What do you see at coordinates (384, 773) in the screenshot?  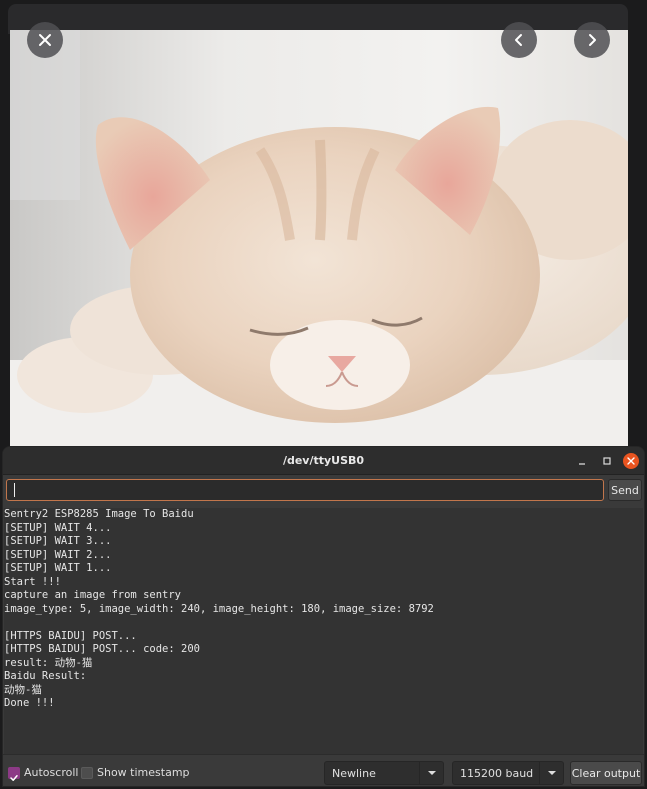 I see `line-ending-select: Newline` at bounding box center [384, 773].